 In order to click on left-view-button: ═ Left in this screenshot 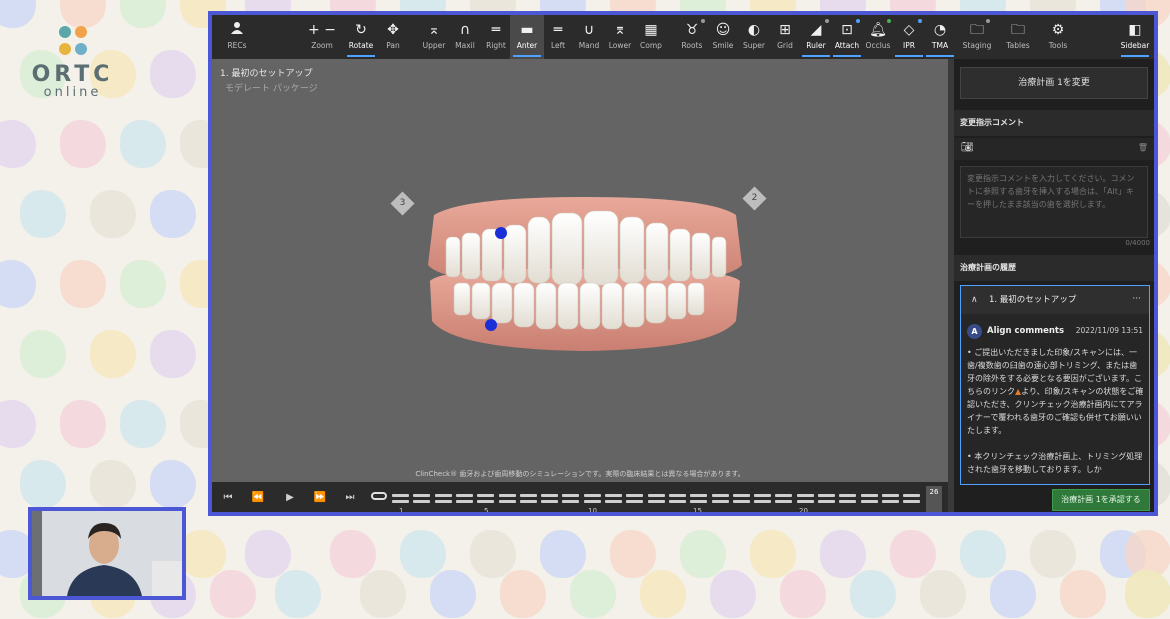, I will do `click(558, 37)`.